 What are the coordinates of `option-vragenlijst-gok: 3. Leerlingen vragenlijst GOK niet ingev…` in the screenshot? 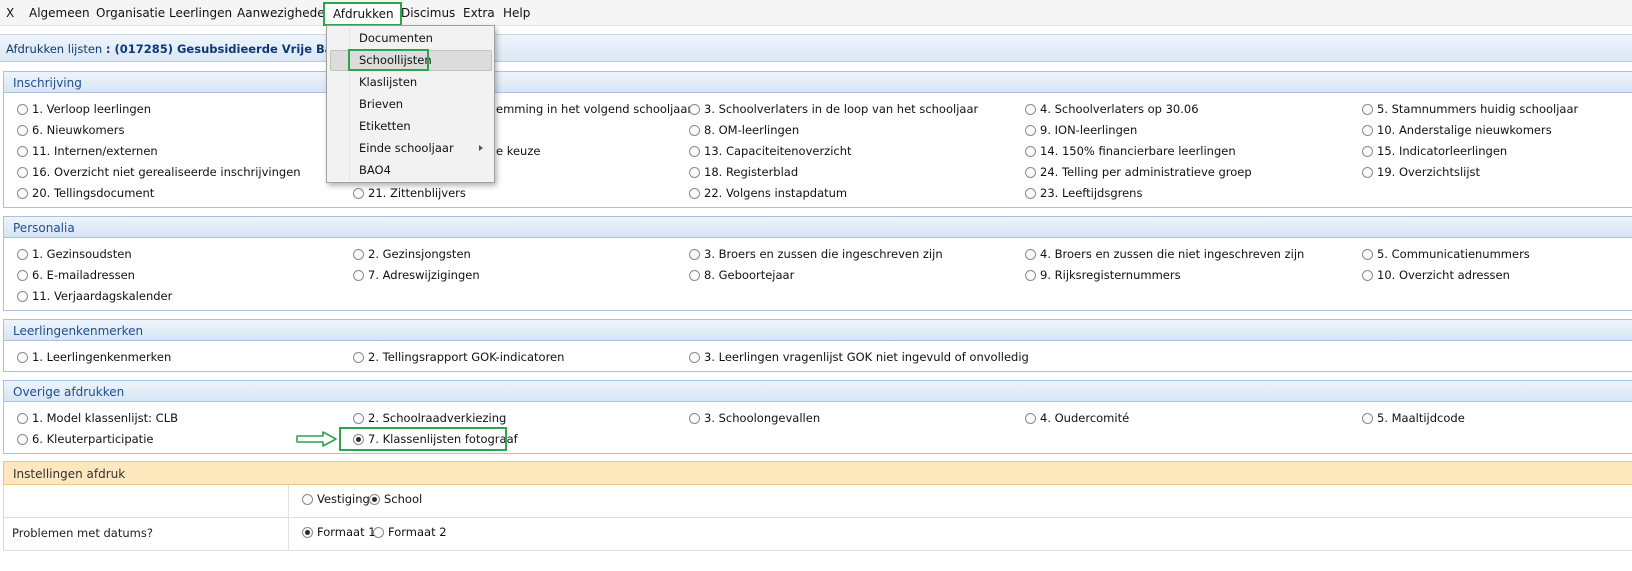 It's located at (859, 357).